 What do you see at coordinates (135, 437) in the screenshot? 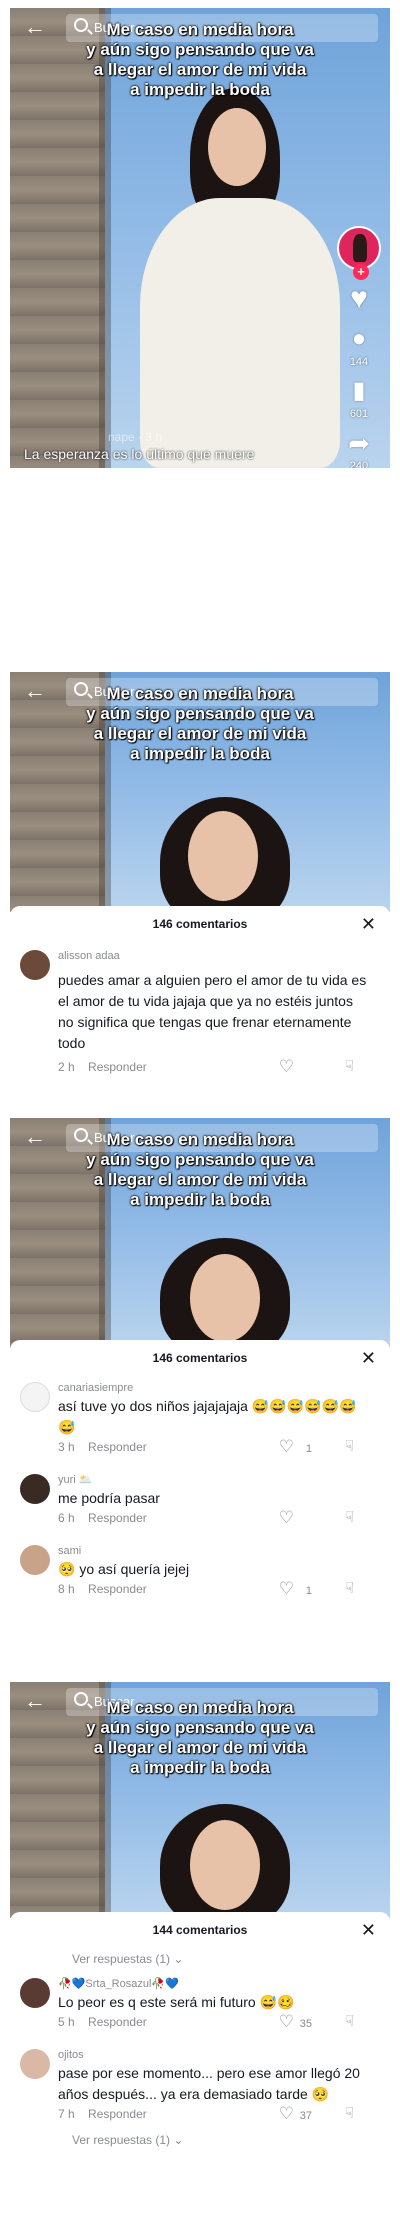
I see `creator-username: nape · 3 h` at bounding box center [135, 437].